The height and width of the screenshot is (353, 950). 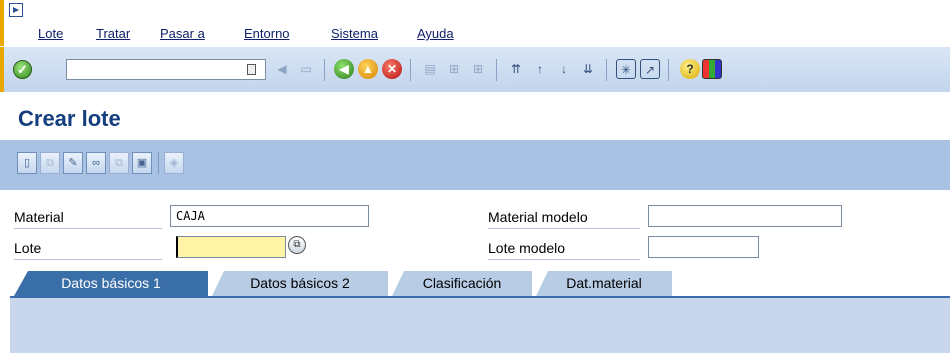 What do you see at coordinates (73, 163) in the screenshot?
I see `change-icon: ✎` at bounding box center [73, 163].